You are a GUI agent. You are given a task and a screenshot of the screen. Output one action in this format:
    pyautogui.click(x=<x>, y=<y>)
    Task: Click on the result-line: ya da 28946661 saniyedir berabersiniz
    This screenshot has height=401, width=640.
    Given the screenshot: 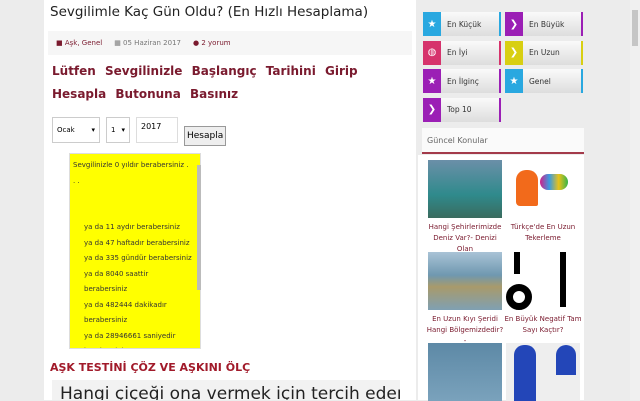 What is the action you would take?
    pyautogui.click(x=130, y=340)
    